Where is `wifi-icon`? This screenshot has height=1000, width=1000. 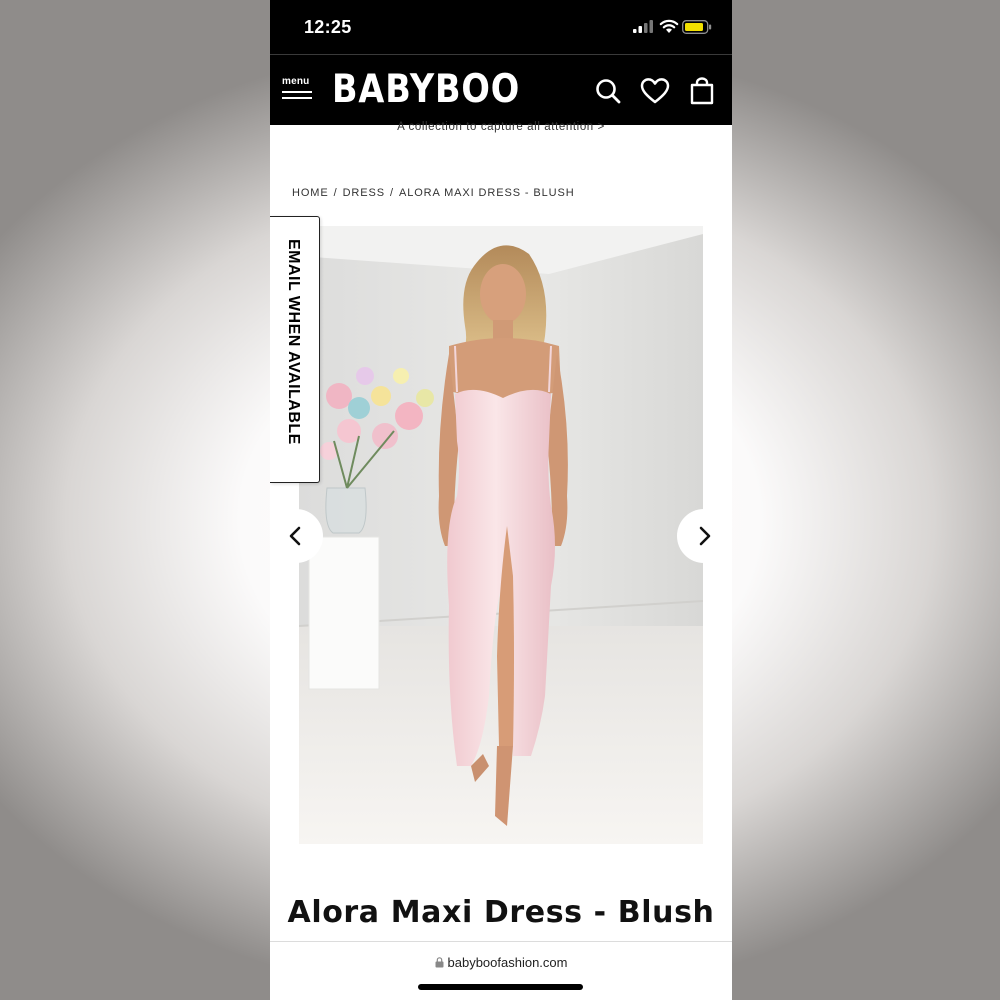
wifi-icon is located at coordinates (669, 26).